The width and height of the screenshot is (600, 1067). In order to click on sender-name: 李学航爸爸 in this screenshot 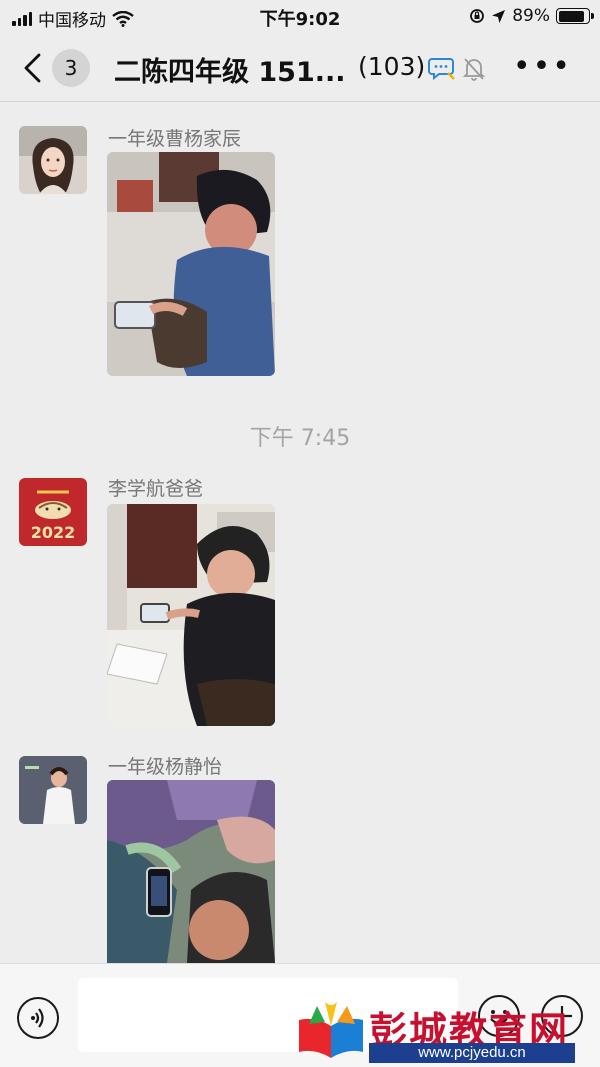, I will do `click(156, 489)`.